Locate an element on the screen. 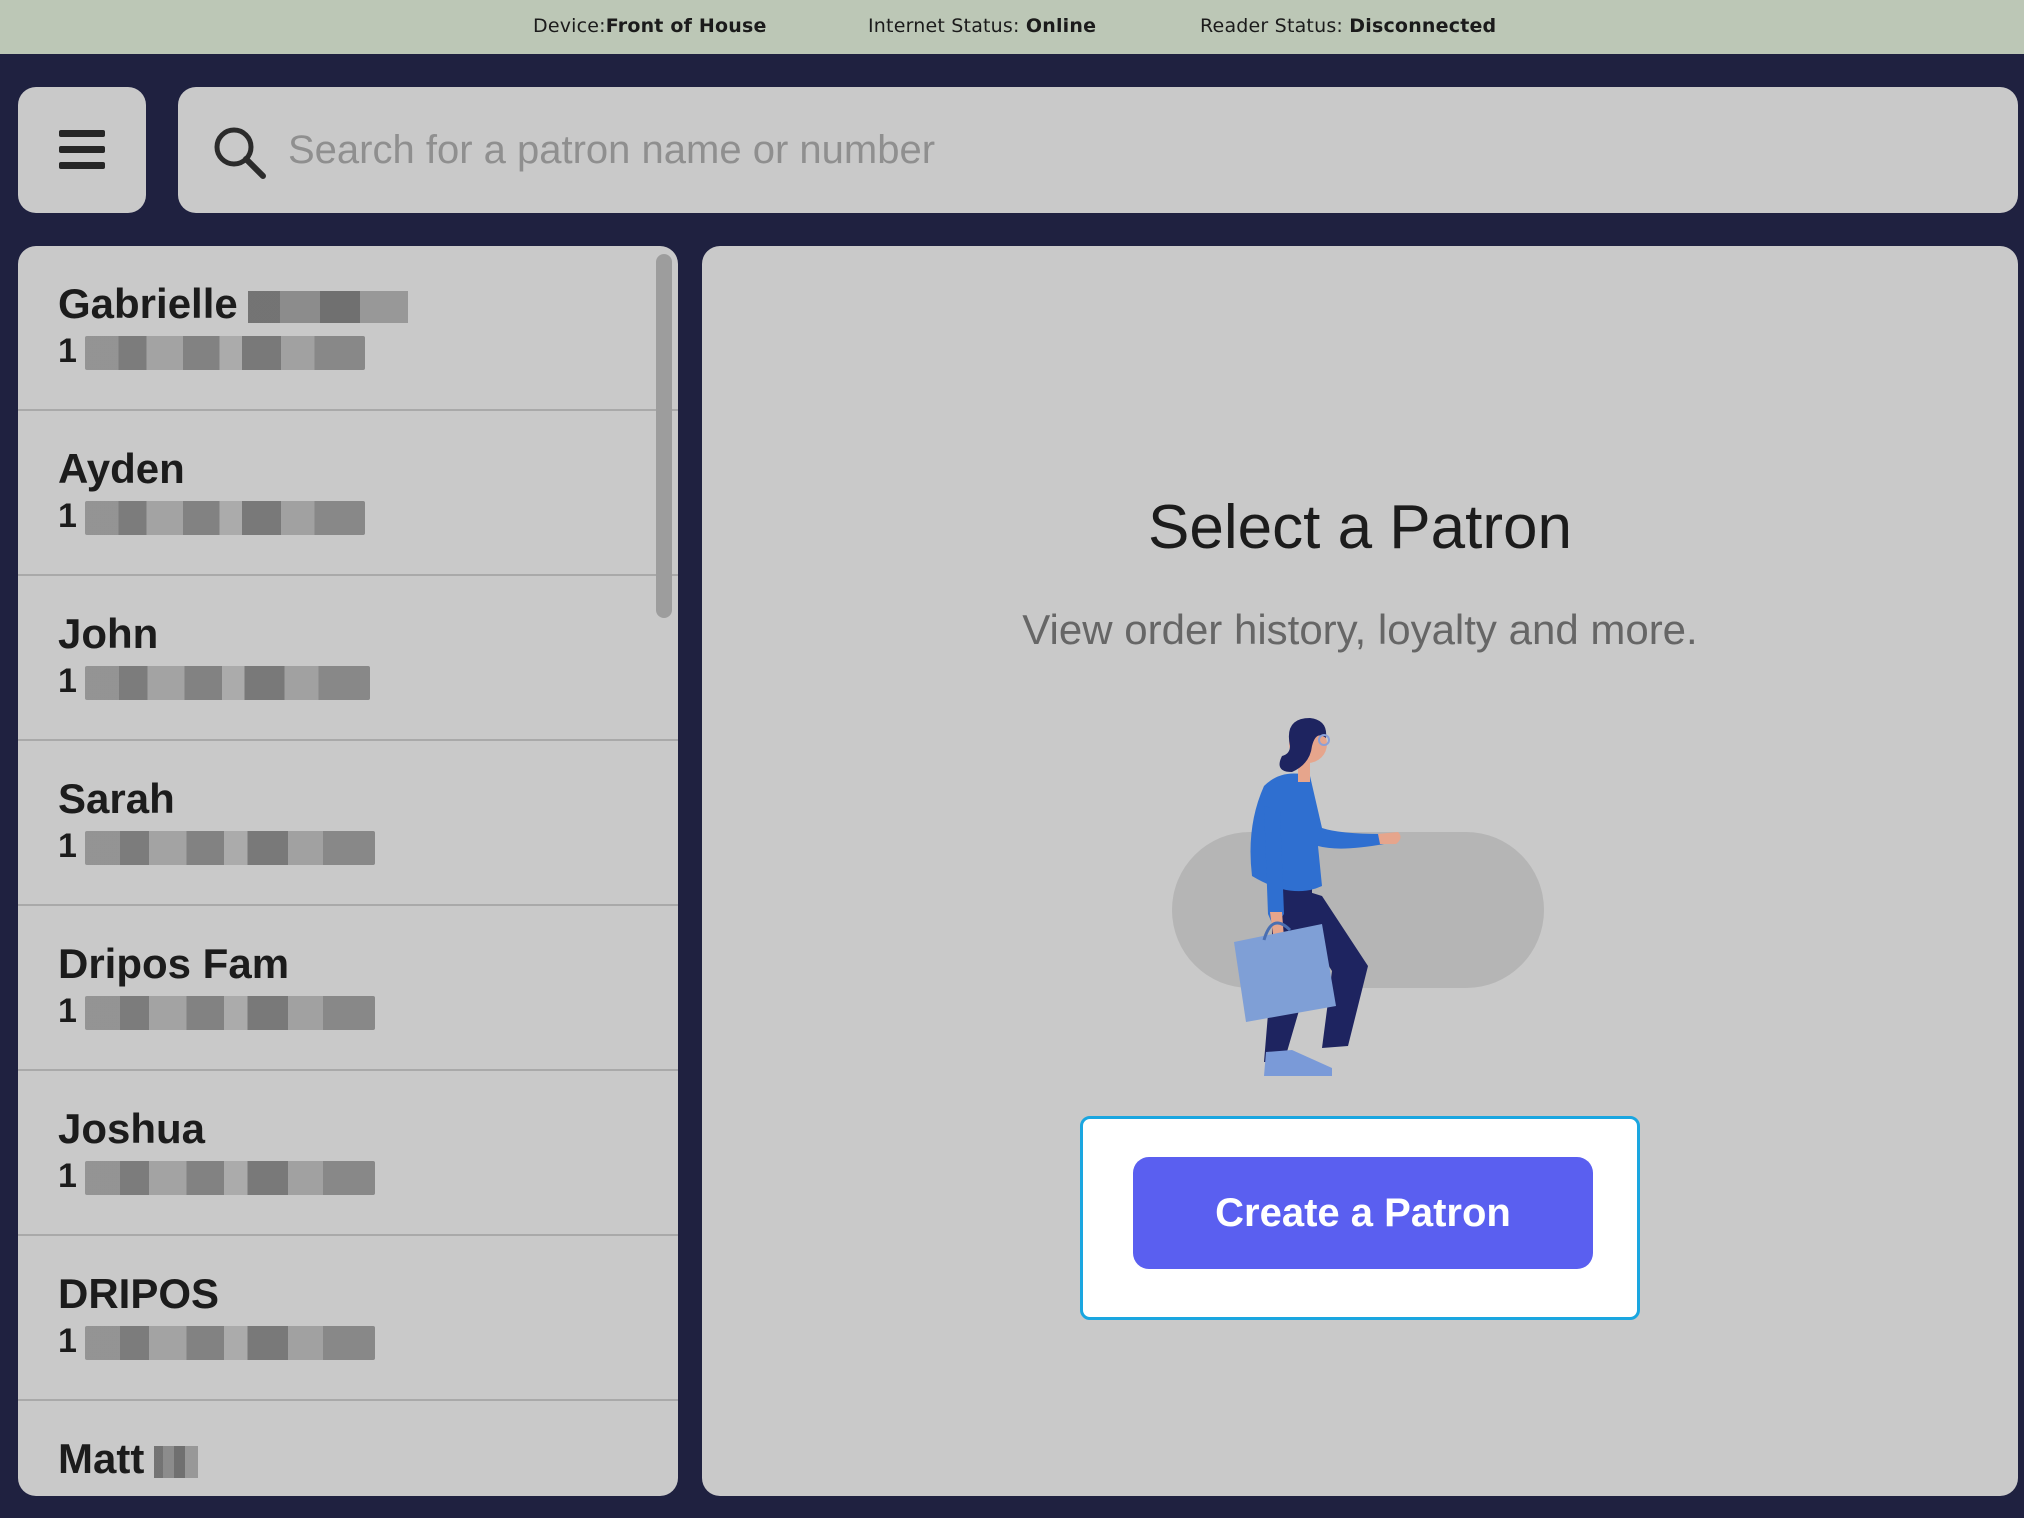 The width and height of the screenshot is (2024, 1518). create-patron-button: Create a Patron is located at coordinates (1363, 1213).